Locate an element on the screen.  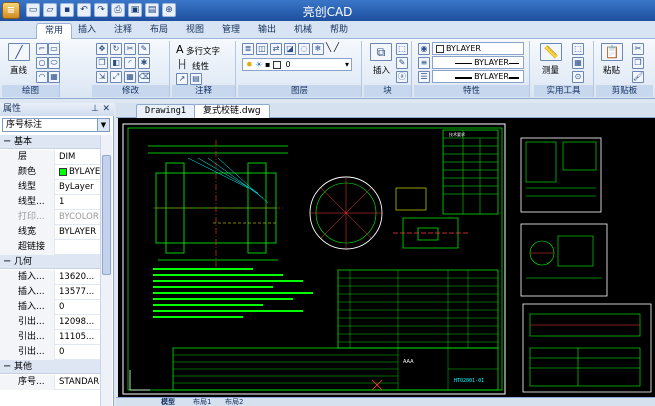
rectangle-tool-icon: ▭ is located at coordinates (54, 49).